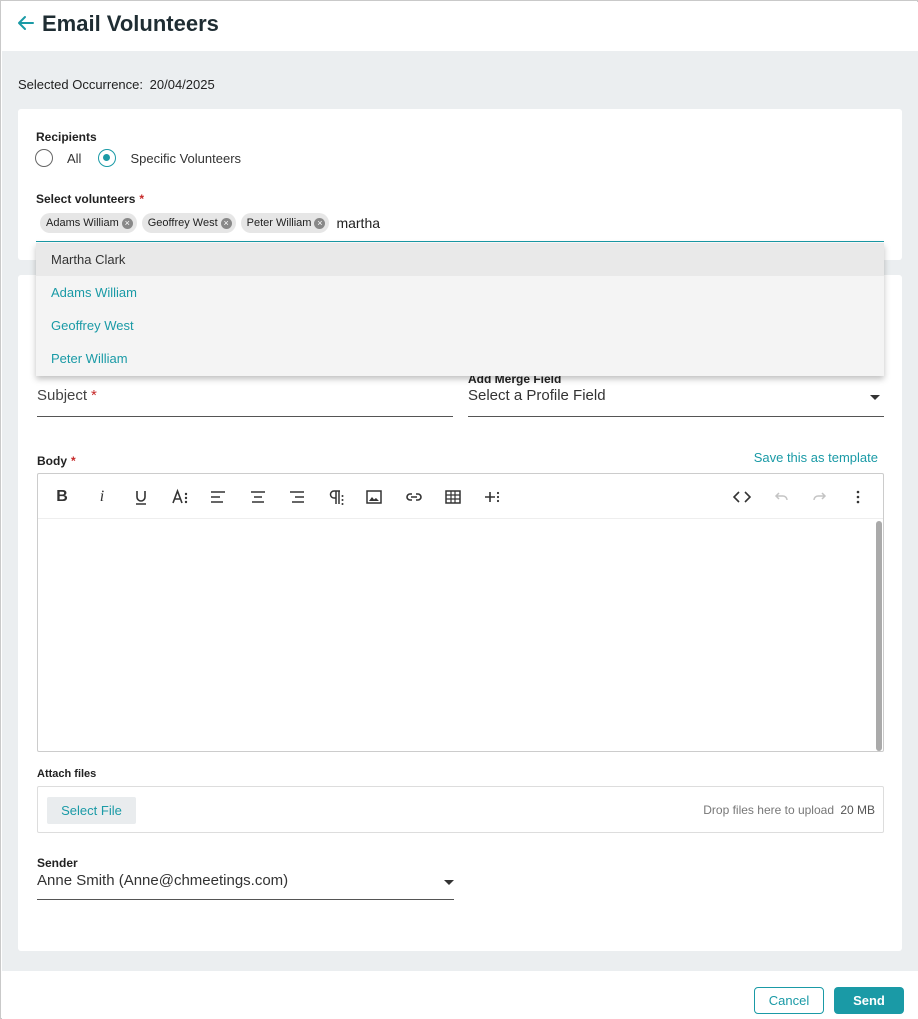  What do you see at coordinates (258, 497) in the screenshot?
I see `align-center-icon` at bounding box center [258, 497].